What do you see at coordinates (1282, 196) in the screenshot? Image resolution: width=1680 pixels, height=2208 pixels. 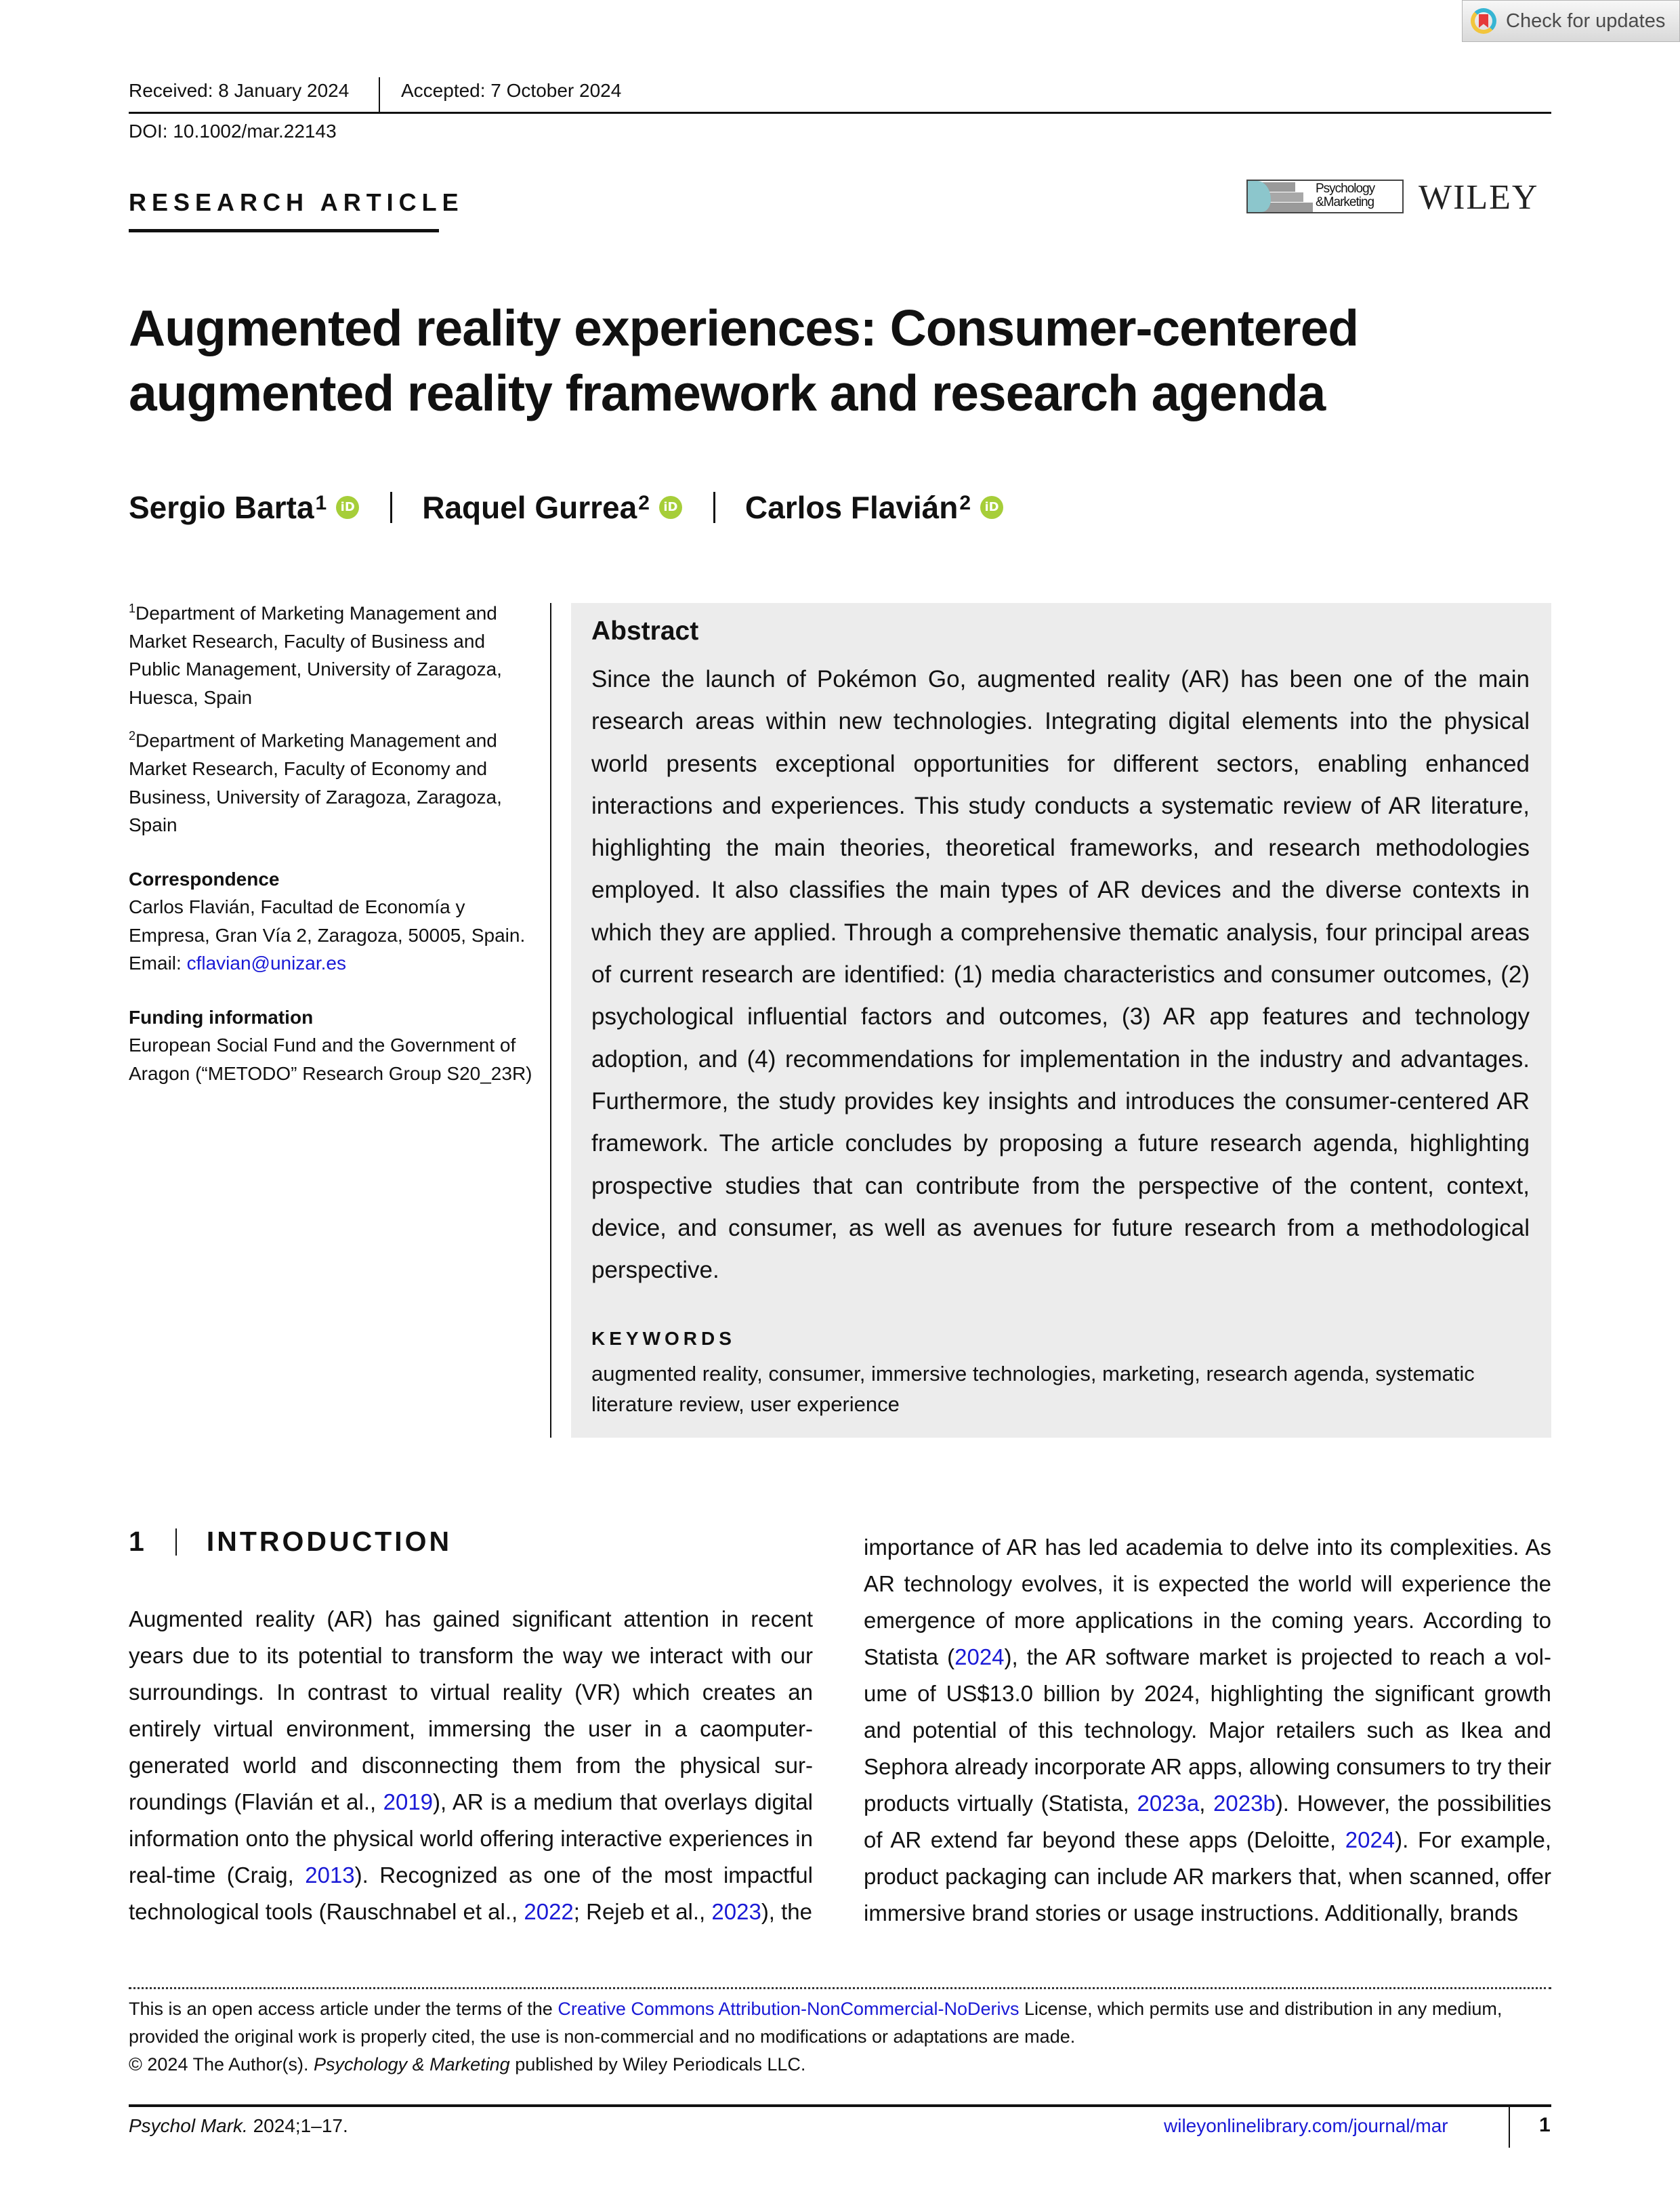 I see `journal-logo-graphic-icon` at bounding box center [1282, 196].